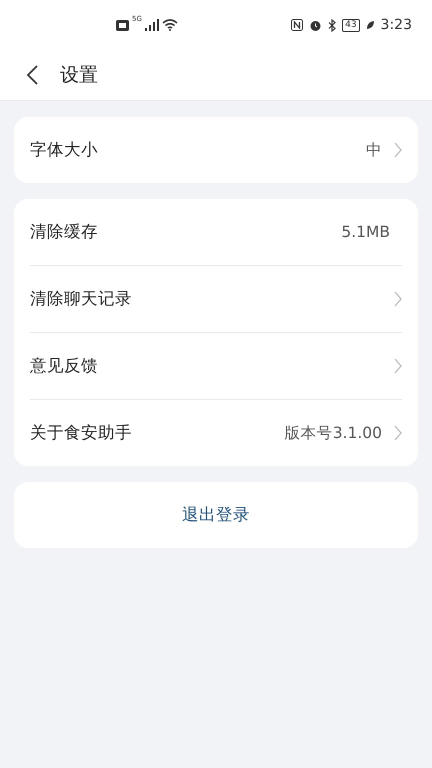  I want to click on settings-row: 关于食安助手 版本号3.1.00, so click(216, 432).